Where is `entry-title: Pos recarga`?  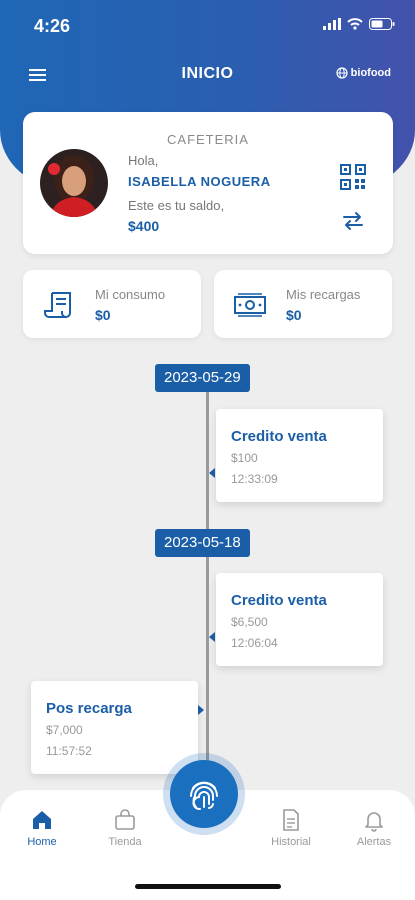
entry-title: Pos recarga is located at coordinates (89, 708).